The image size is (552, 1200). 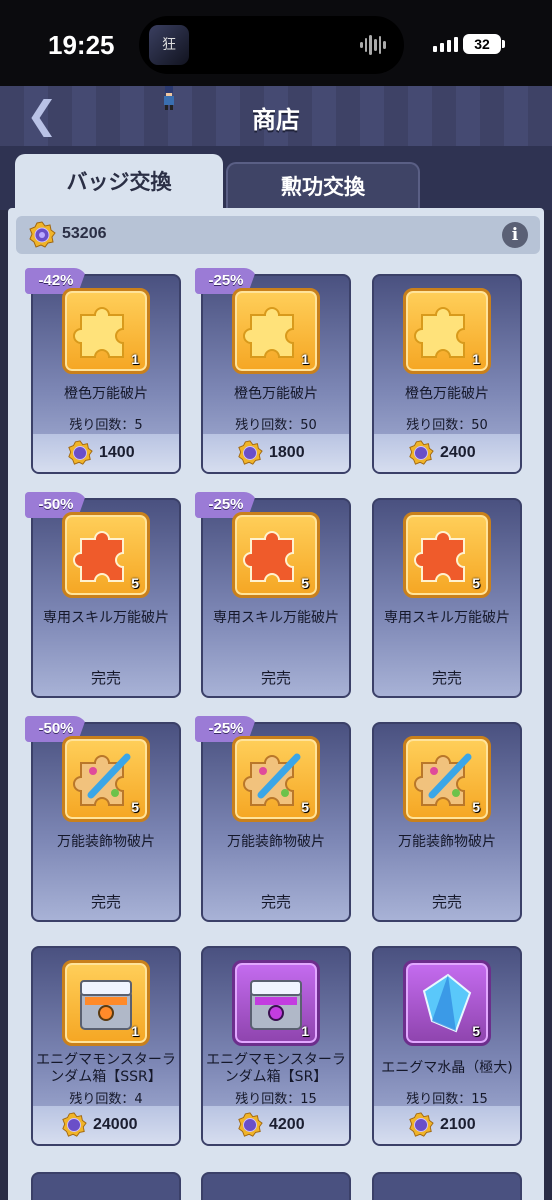 I want to click on price-bar: 4200, so click(x=276, y=1125).